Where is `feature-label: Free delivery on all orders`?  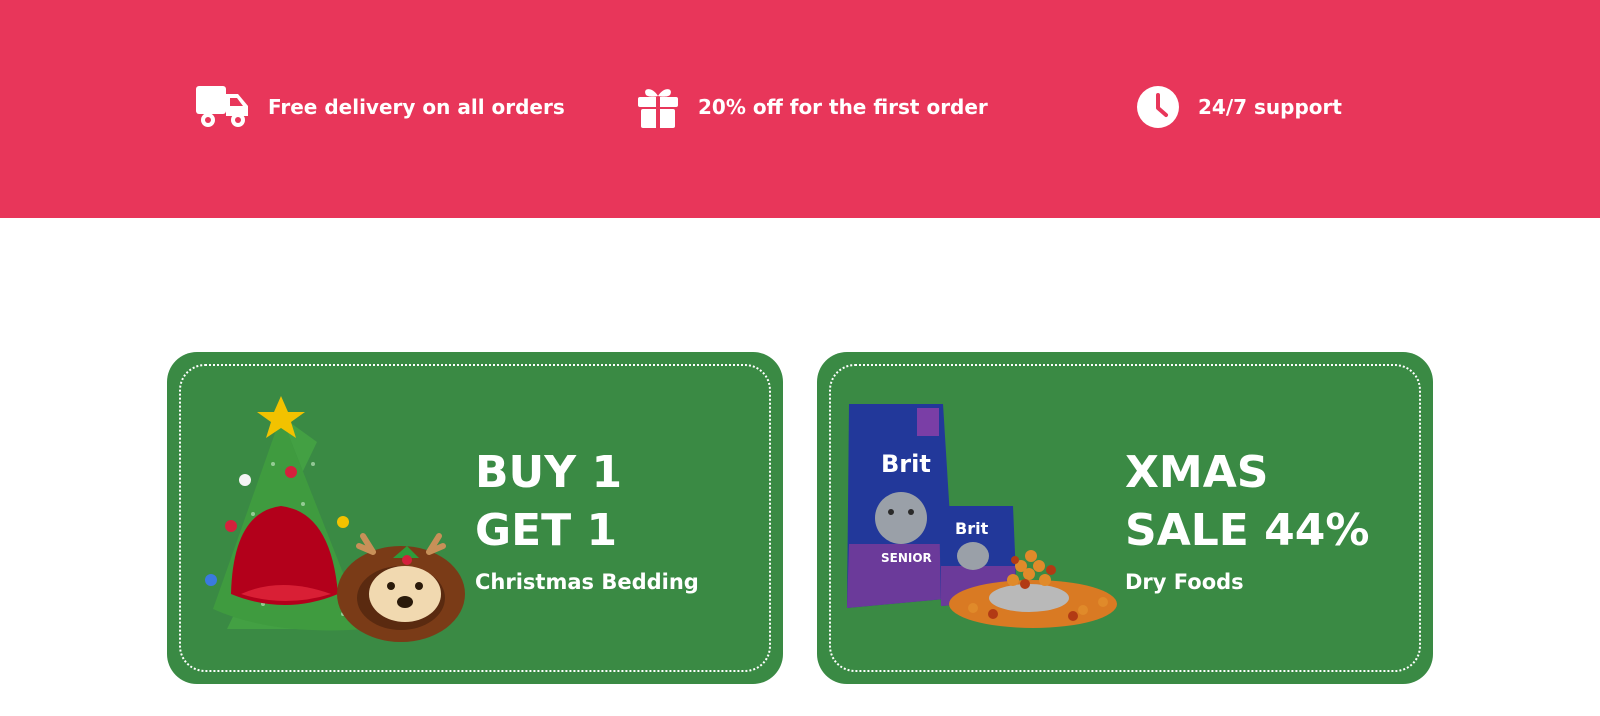
feature-label: Free delivery on all orders is located at coordinates (416, 107).